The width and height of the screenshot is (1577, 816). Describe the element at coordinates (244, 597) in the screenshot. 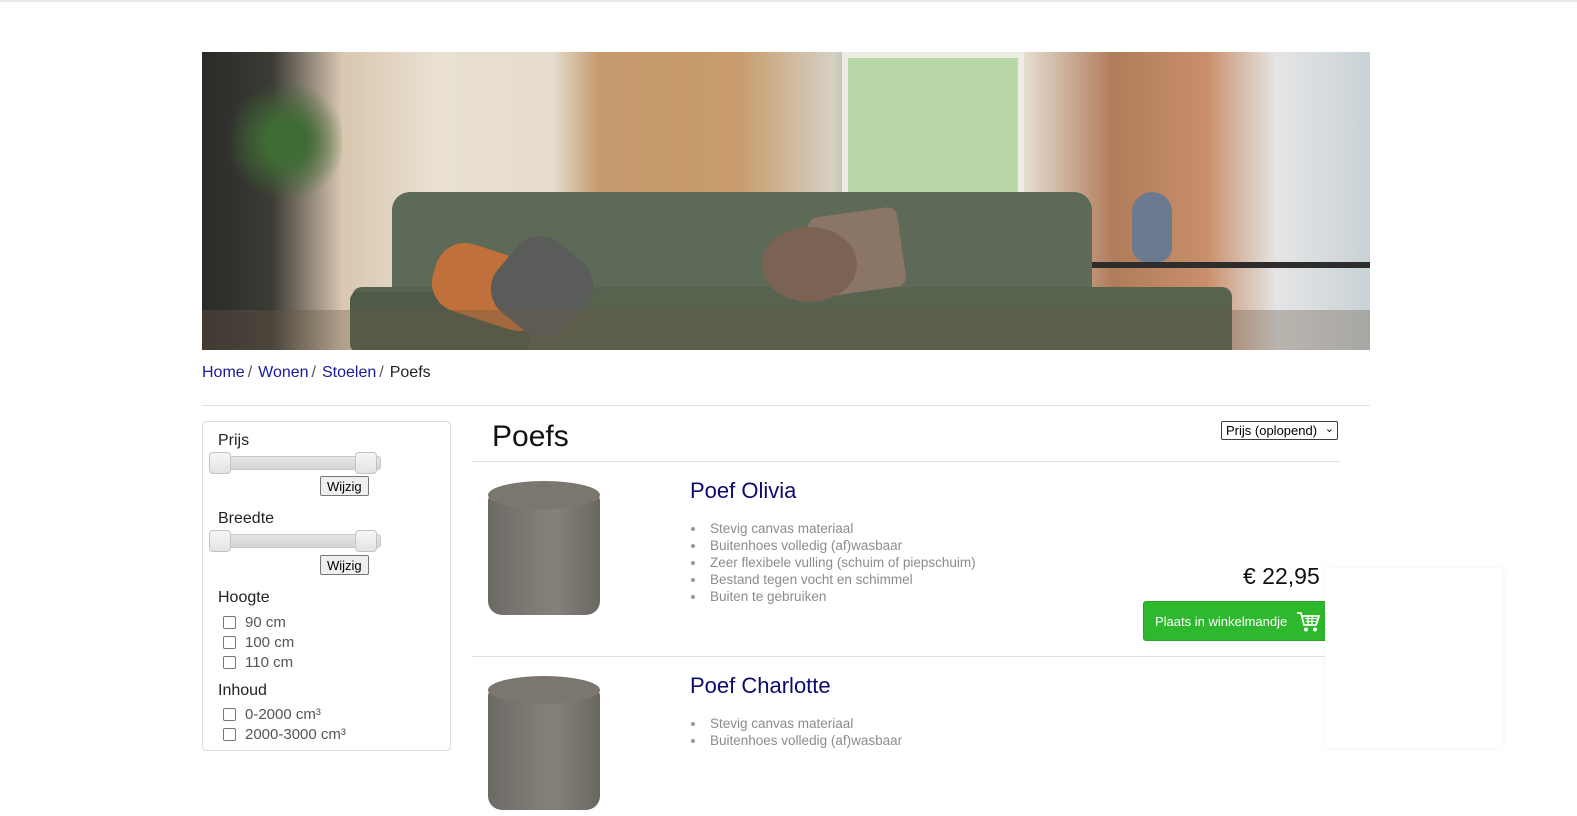

I see `filter-height-title: Hoogte` at that location.